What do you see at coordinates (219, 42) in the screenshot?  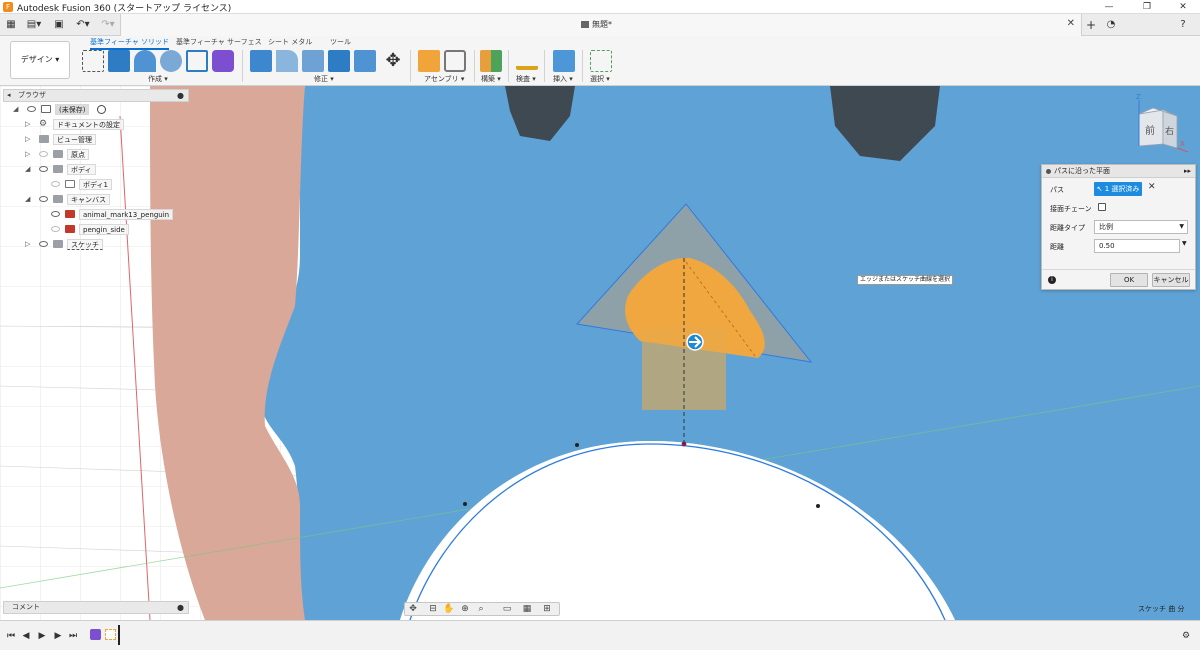 I see `tab-surface: 基準フィーチャ サーフェス` at bounding box center [219, 42].